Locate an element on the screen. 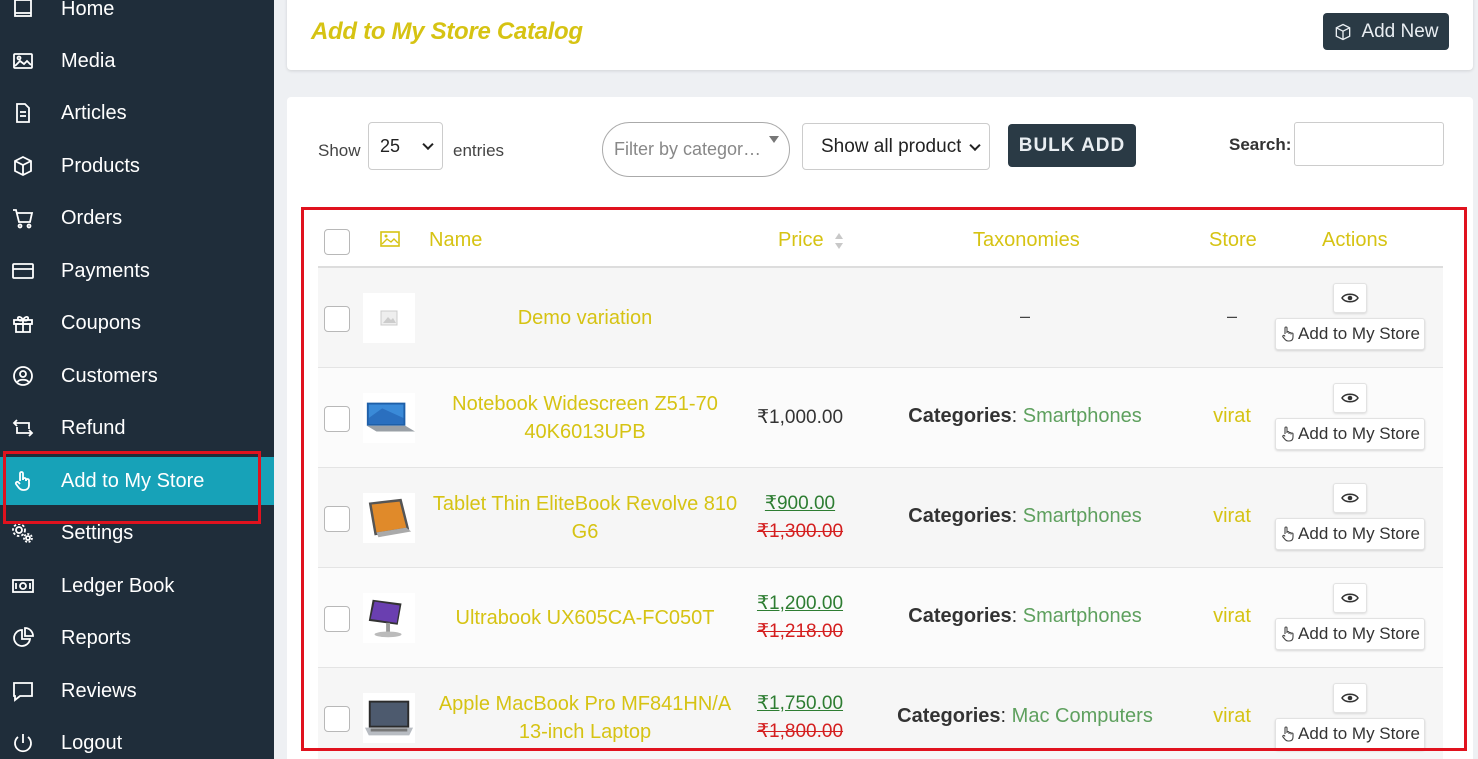 This screenshot has width=1478, height=759. search-label: Search: is located at coordinates (1260, 144).